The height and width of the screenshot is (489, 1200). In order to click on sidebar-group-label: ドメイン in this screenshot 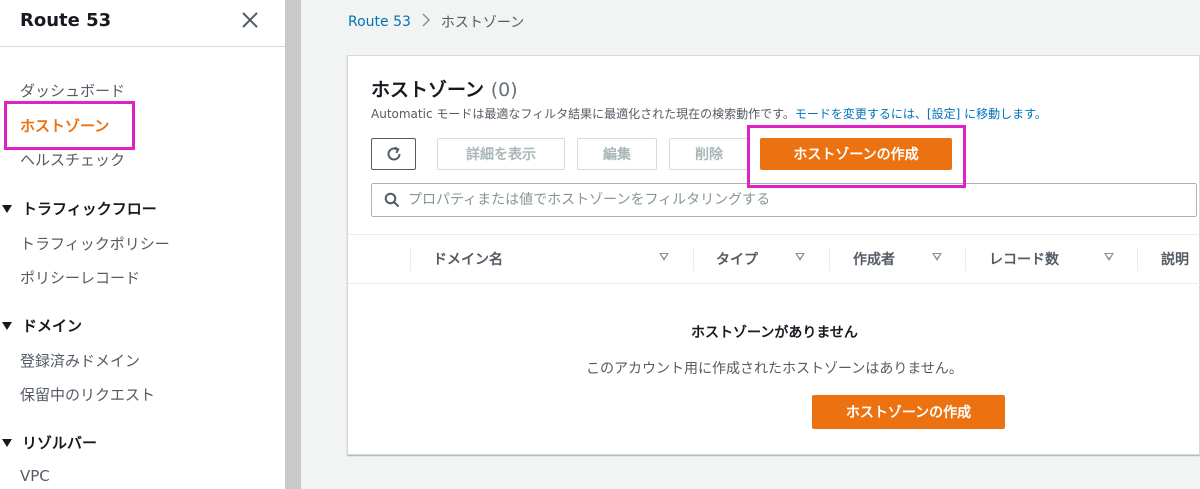, I will do `click(52, 326)`.